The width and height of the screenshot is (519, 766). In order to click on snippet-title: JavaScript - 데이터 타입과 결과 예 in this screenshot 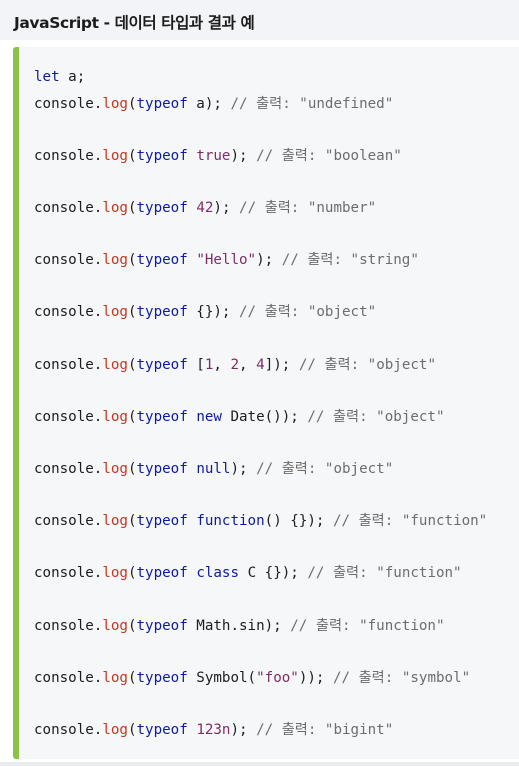, I will do `click(134, 23)`.